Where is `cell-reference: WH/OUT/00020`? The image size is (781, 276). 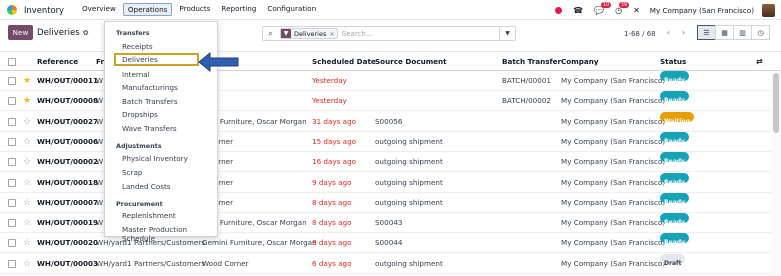
cell-reference: WH/OUT/00020 is located at coordinates (68, 243).